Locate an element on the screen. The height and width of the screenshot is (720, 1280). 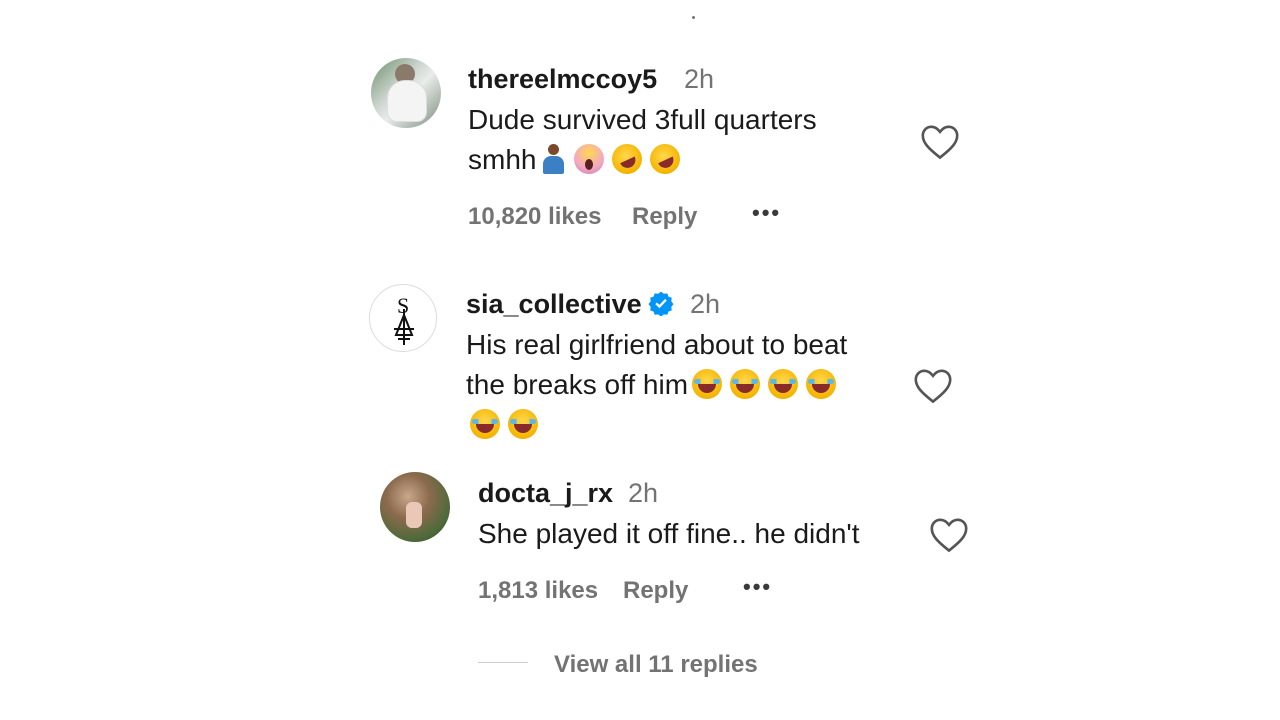
comment-text: the breaks off him is located at coordinates (577, 384).